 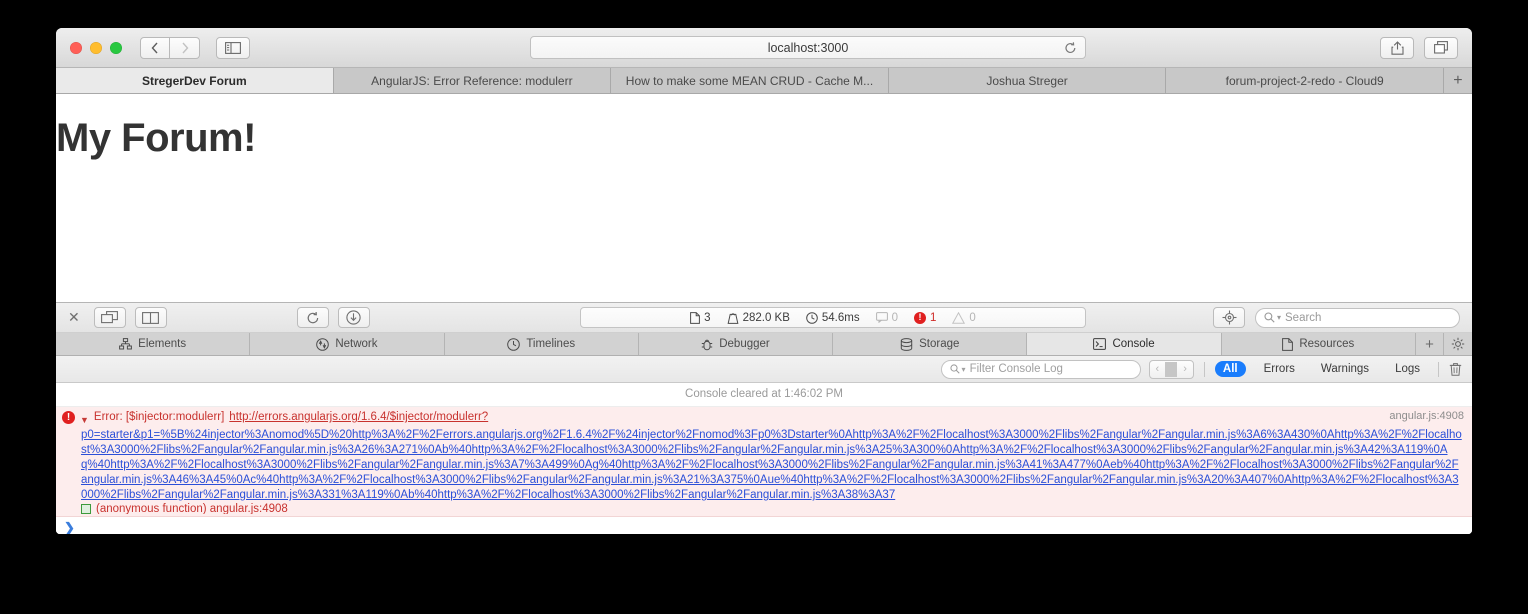 I want to click on console-prompt: ❯, so click(x=764, y=525).